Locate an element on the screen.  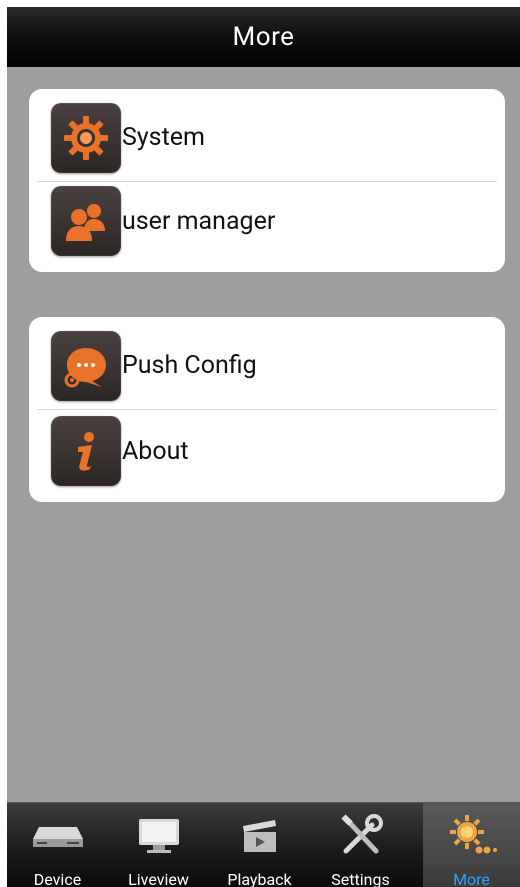
tab-liveview: Liveview is located at coordinates (158, 845).